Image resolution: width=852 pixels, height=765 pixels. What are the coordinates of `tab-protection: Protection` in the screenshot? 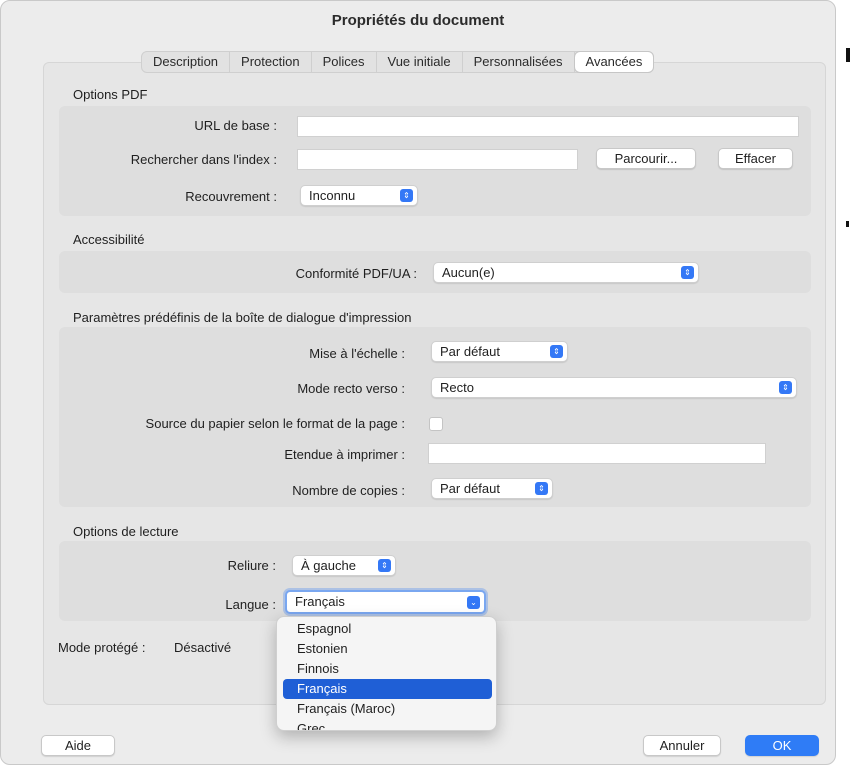 It's located at (271, 62).